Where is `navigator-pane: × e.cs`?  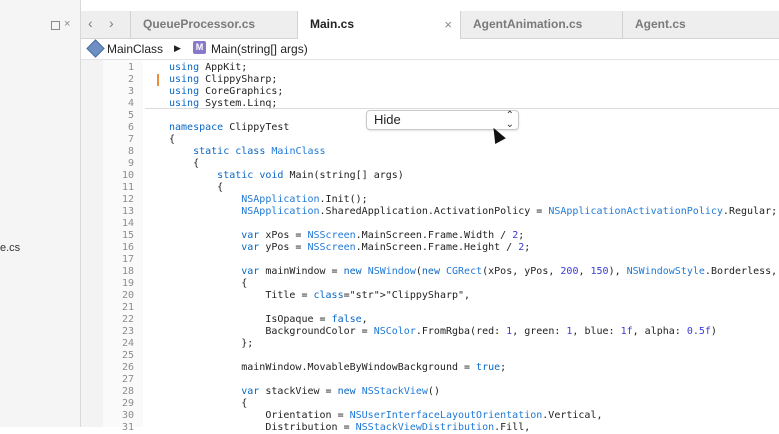 navigator-pane: × e.cs is located at coordinates (40, 213).